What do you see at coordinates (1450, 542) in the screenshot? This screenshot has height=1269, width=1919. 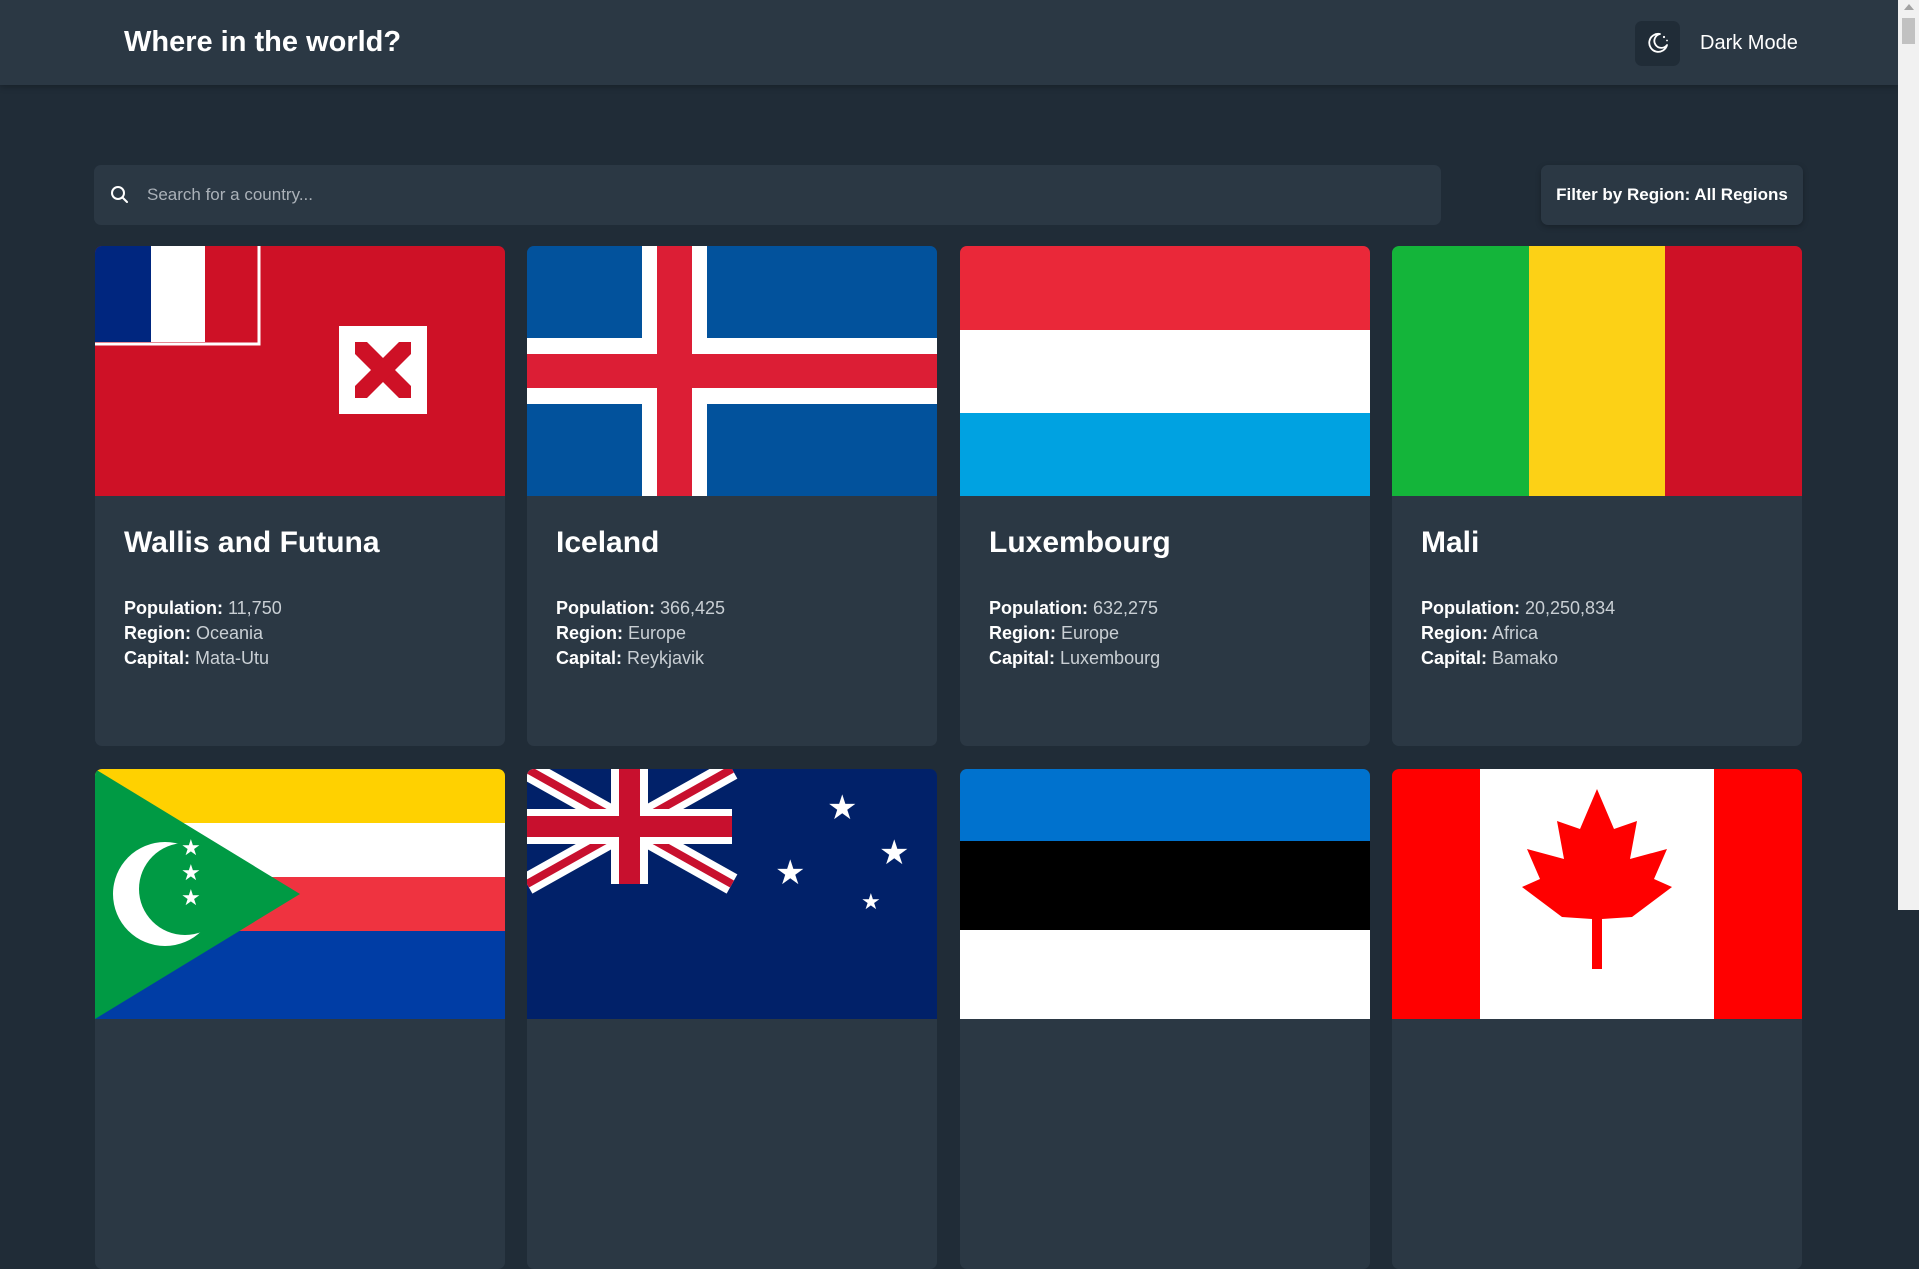 I see `country-name: Mali` at bounding box center [1450, 542].